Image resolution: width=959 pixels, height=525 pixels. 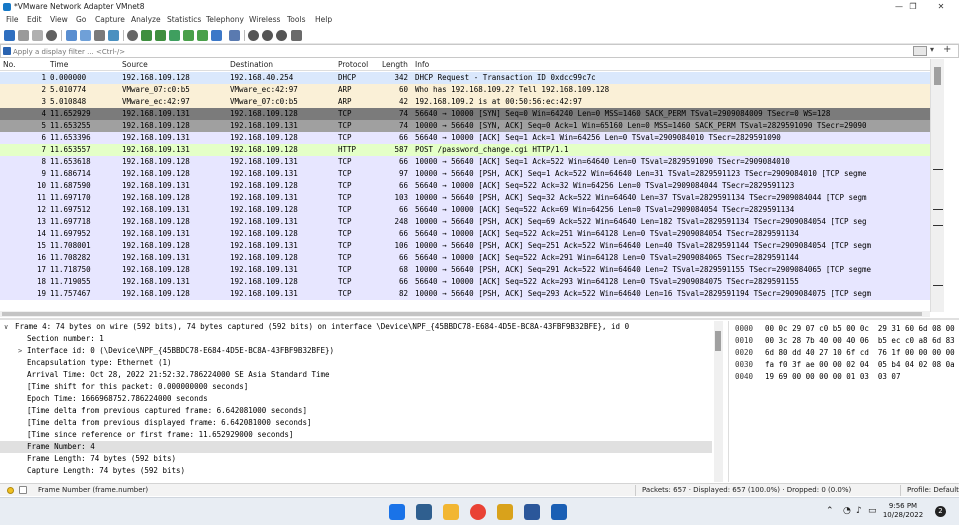 I want to click on wireshark-taskbar-icon, so click(x=559, y=512).